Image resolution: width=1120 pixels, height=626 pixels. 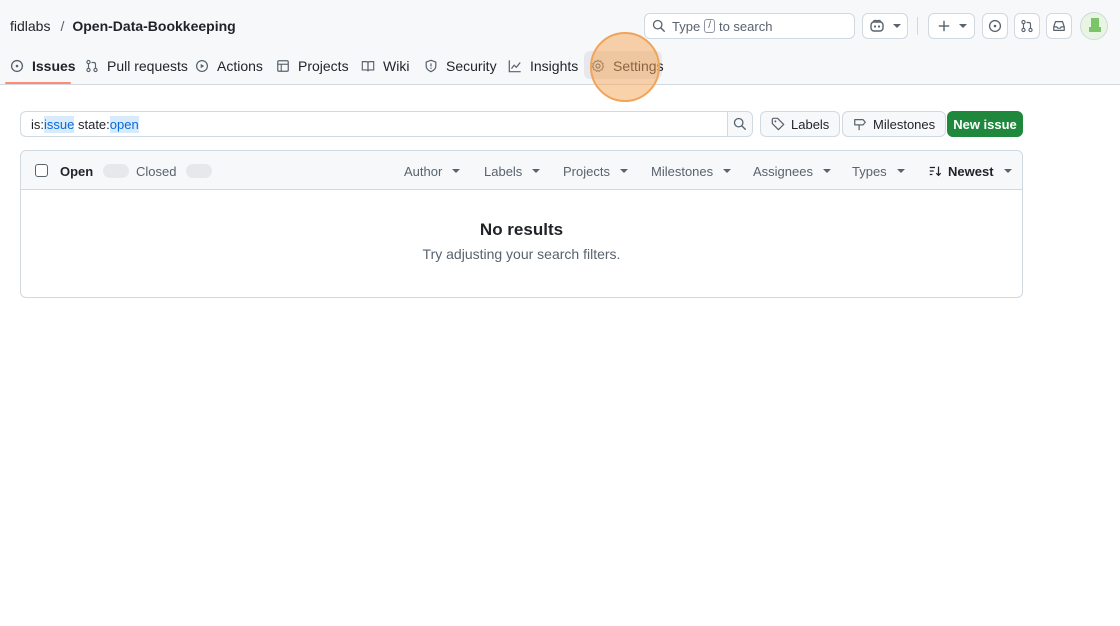 I want to click on select-all-checkbox, so click(x=41, y=170).